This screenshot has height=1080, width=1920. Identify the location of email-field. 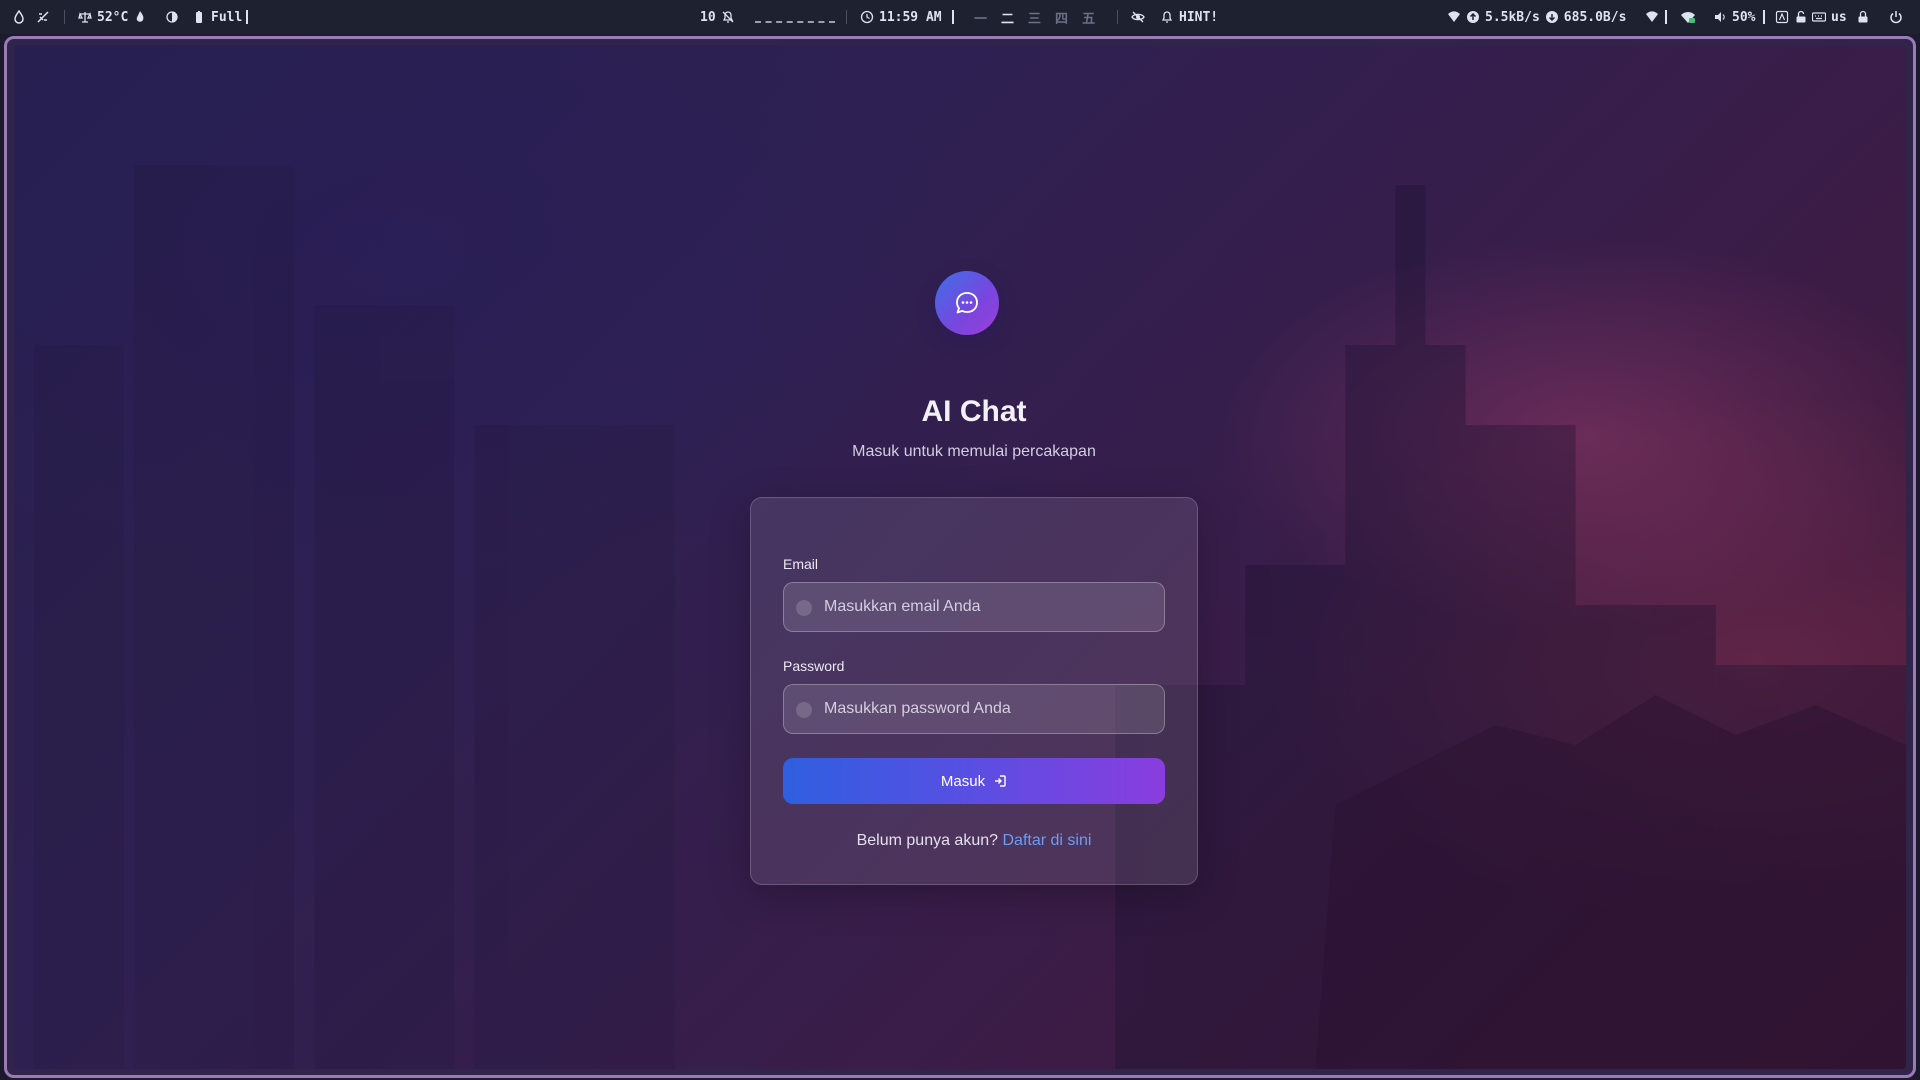
(989, 607).